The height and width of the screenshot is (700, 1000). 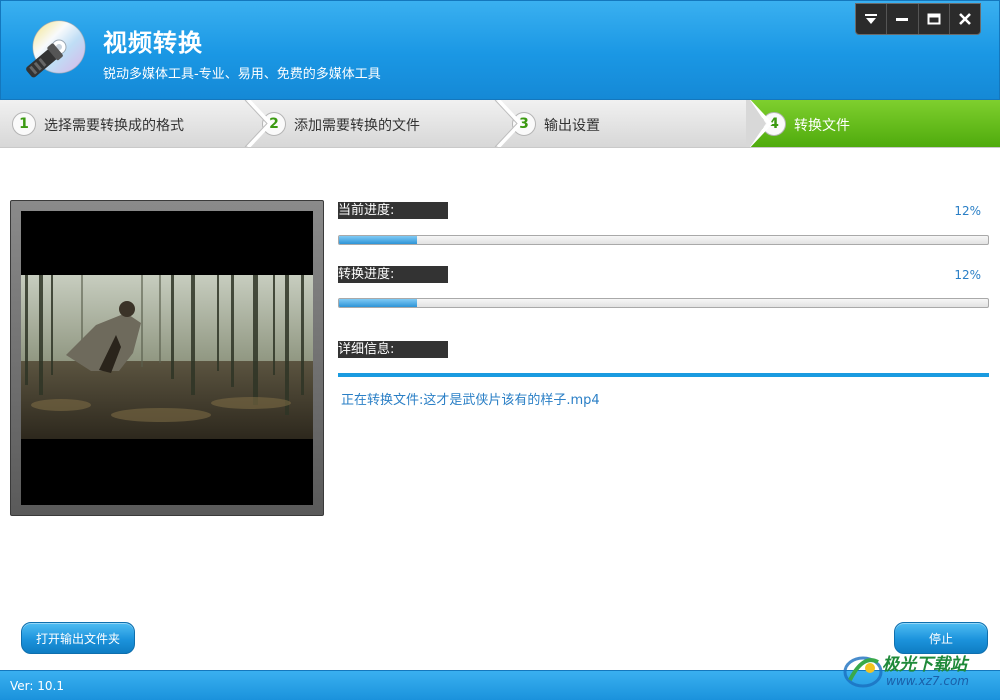 I want to click on details-label: 详细信息:, so click(x=393, y=349).